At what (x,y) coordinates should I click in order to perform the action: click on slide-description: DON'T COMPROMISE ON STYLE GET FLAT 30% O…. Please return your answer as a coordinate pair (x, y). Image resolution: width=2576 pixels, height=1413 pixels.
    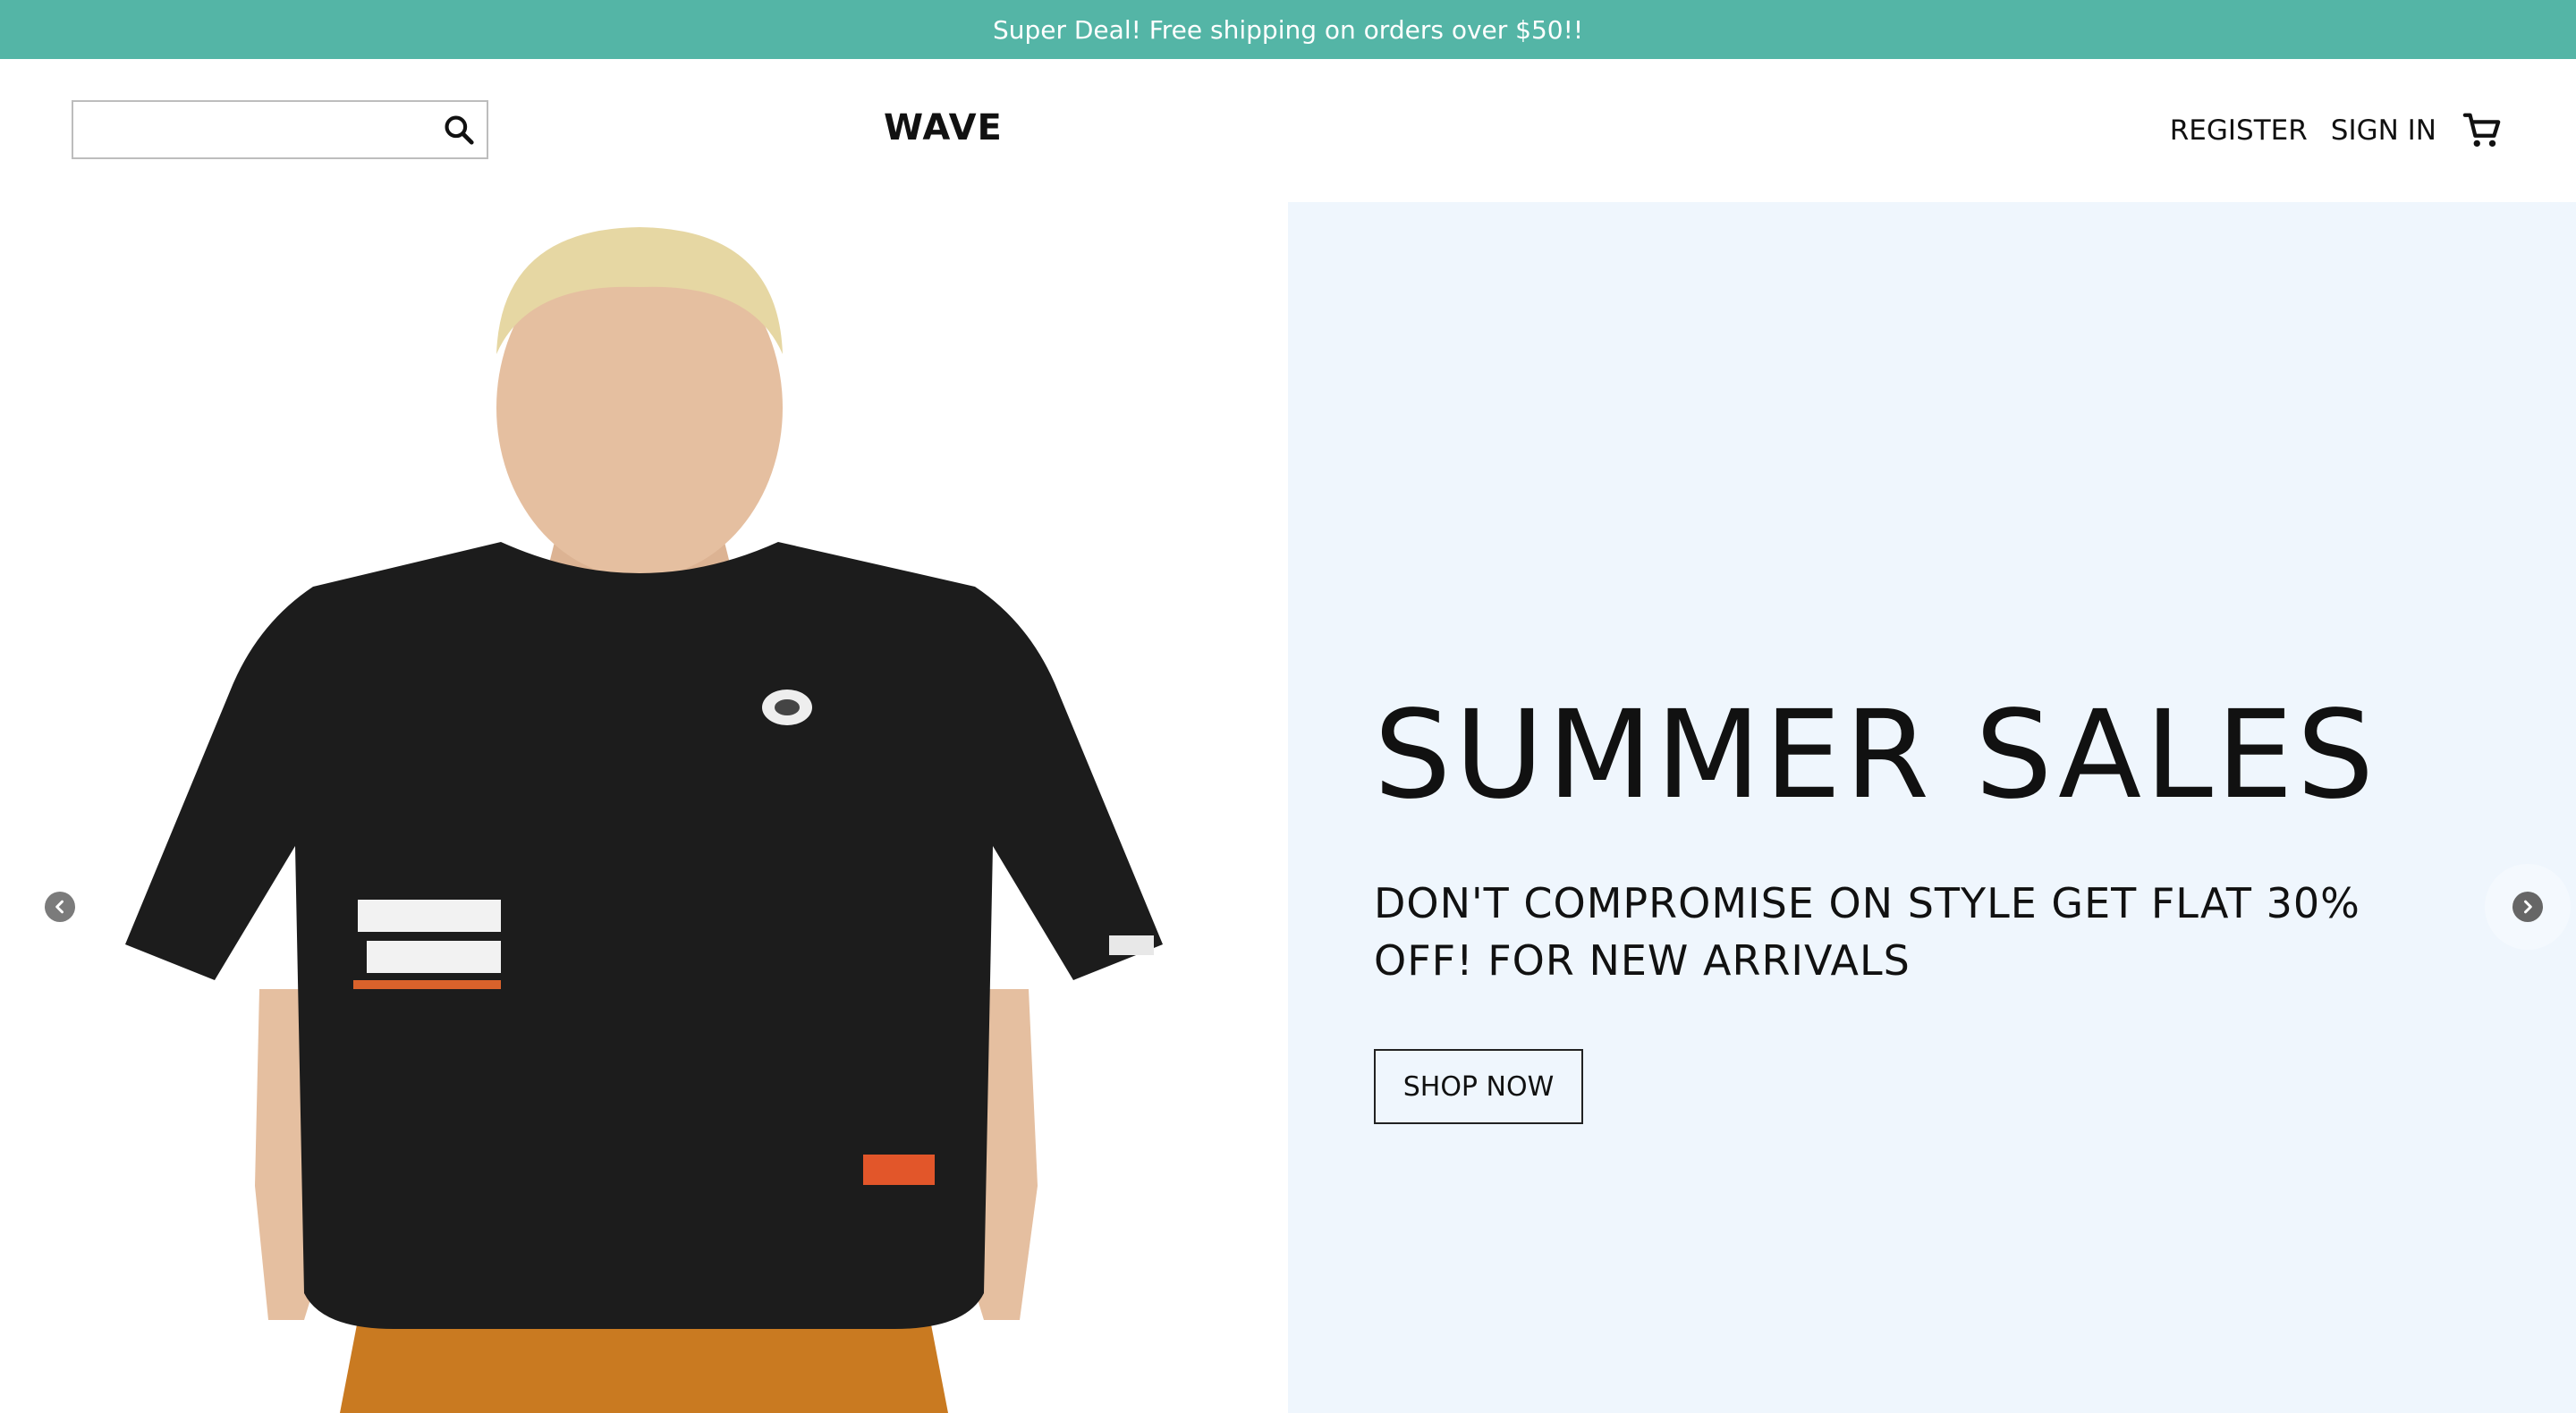
    Looking at the image, I should click on (1867, 932).